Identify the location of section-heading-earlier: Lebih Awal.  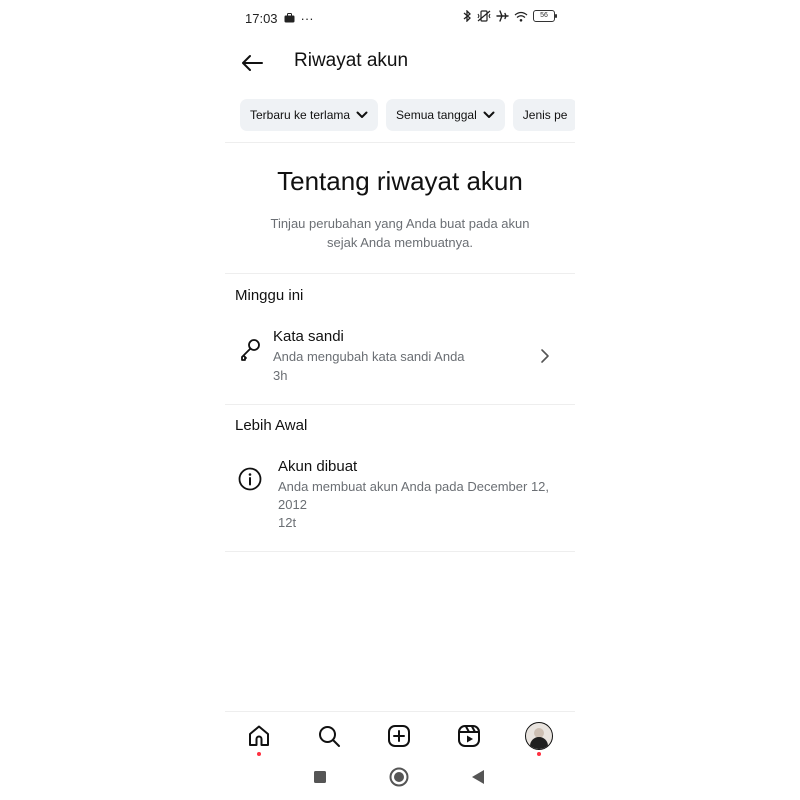
(271, 425).